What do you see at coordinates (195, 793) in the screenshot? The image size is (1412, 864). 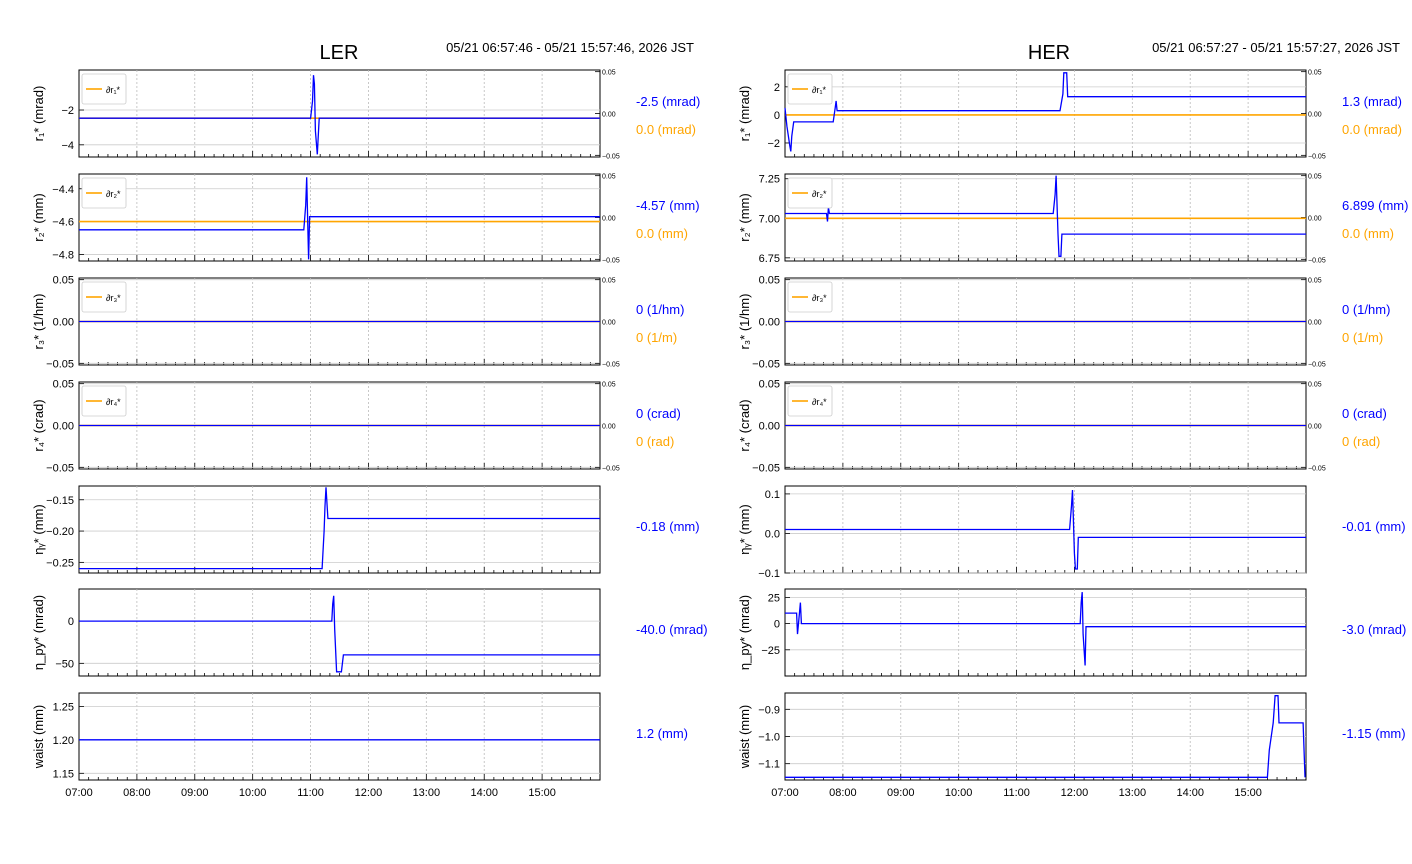 I see `x-tick-label: 09:00` at bounding box center [195, 793].